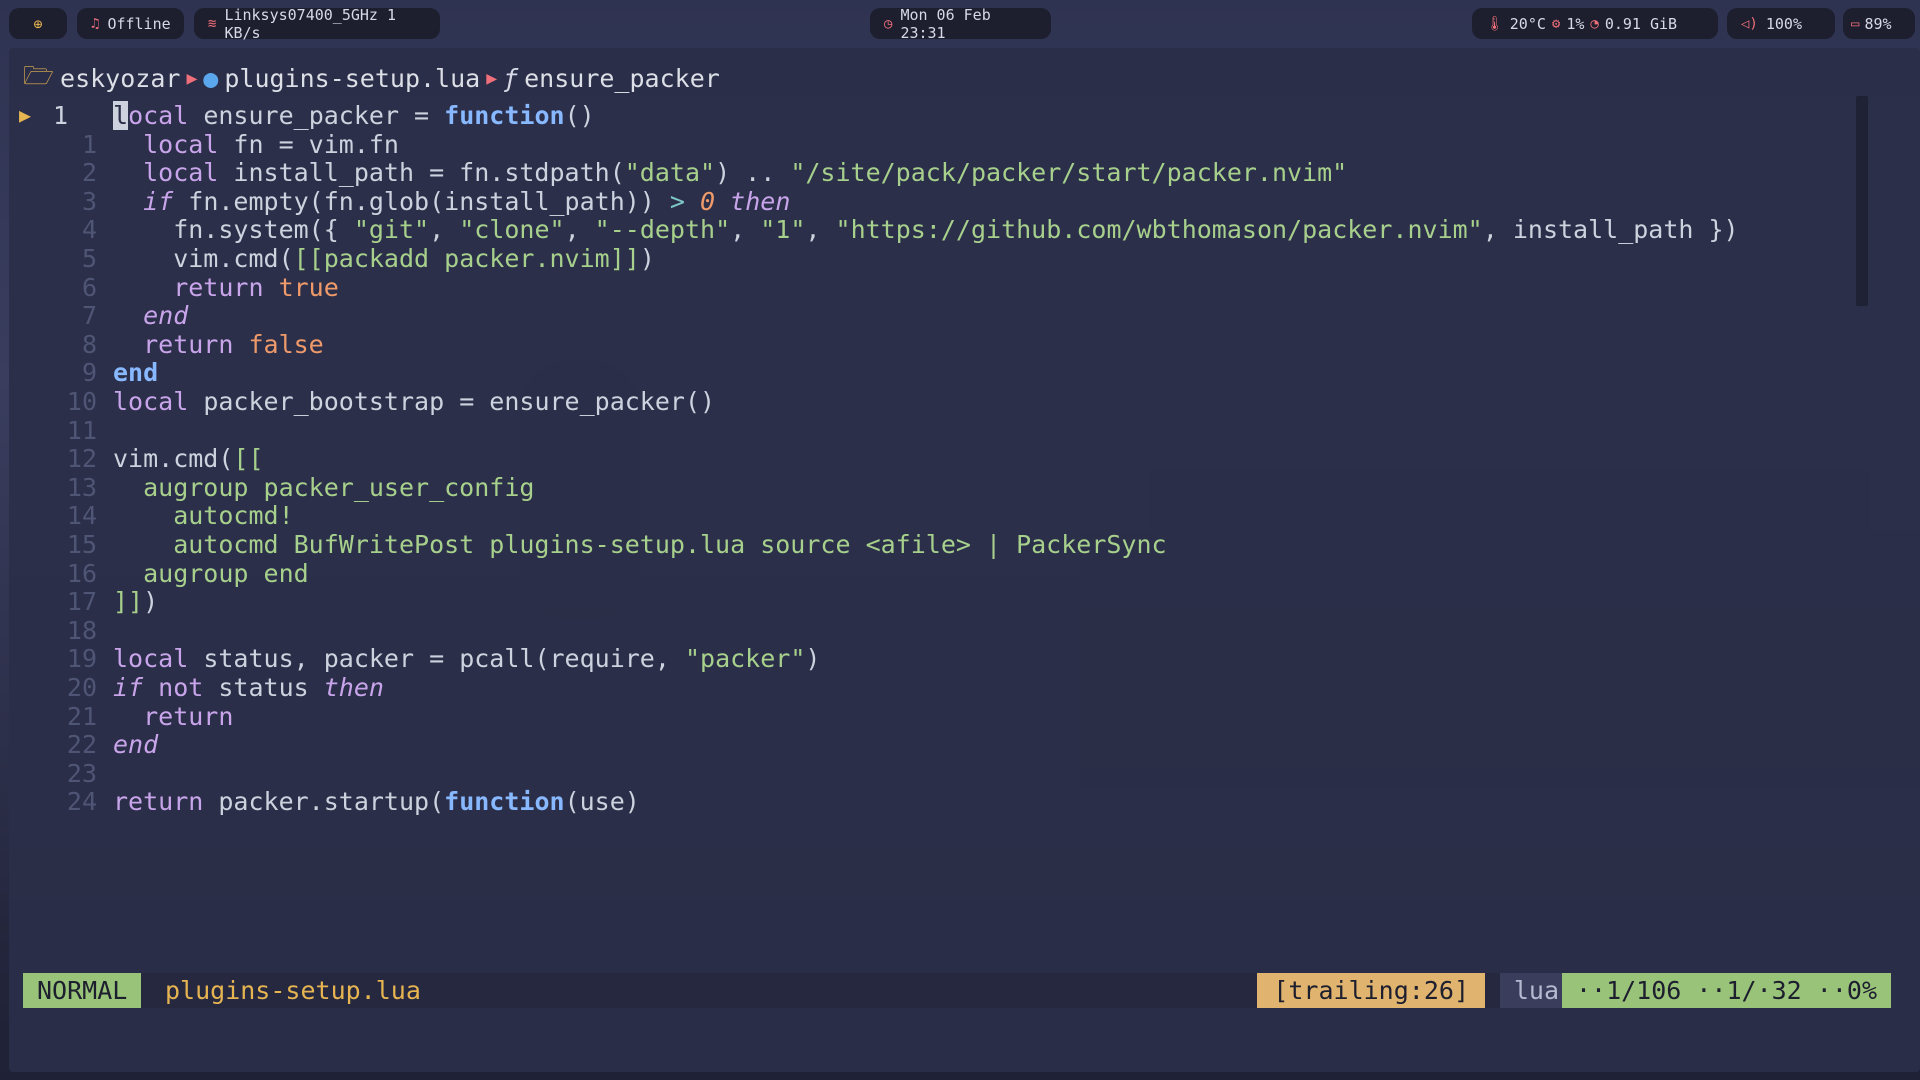 This screenshot has height=1080, width=1920. Describe the element at coordinates (622, 78) in the screenshot. I see `breadcrumb-symbol: ensure_packer` at that location.